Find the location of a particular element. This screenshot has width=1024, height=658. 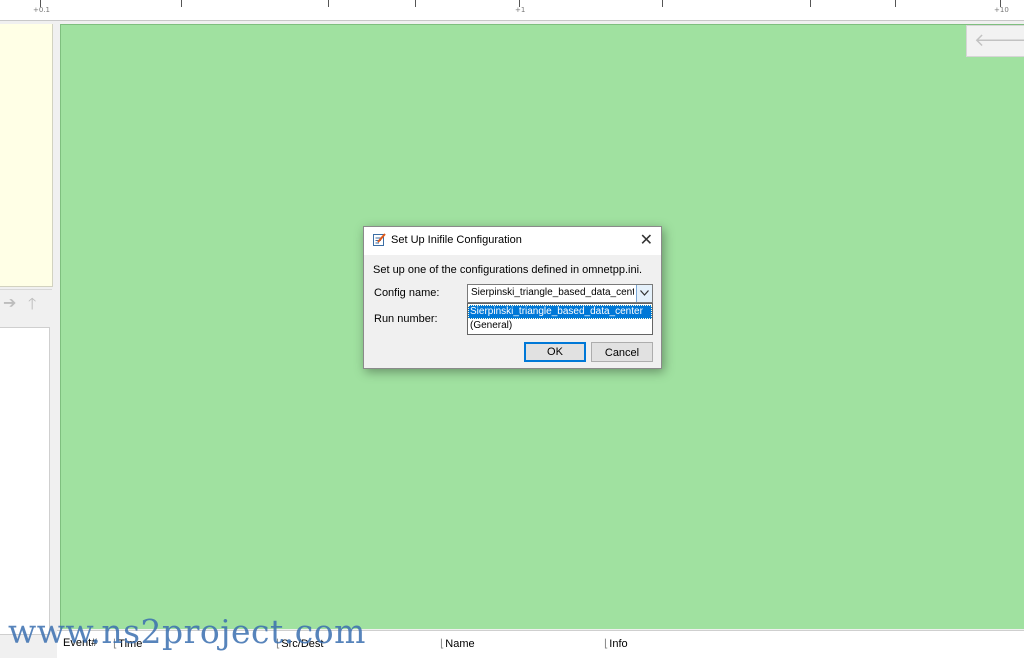

chevron-down-icon is located at coordinates (644, 293).